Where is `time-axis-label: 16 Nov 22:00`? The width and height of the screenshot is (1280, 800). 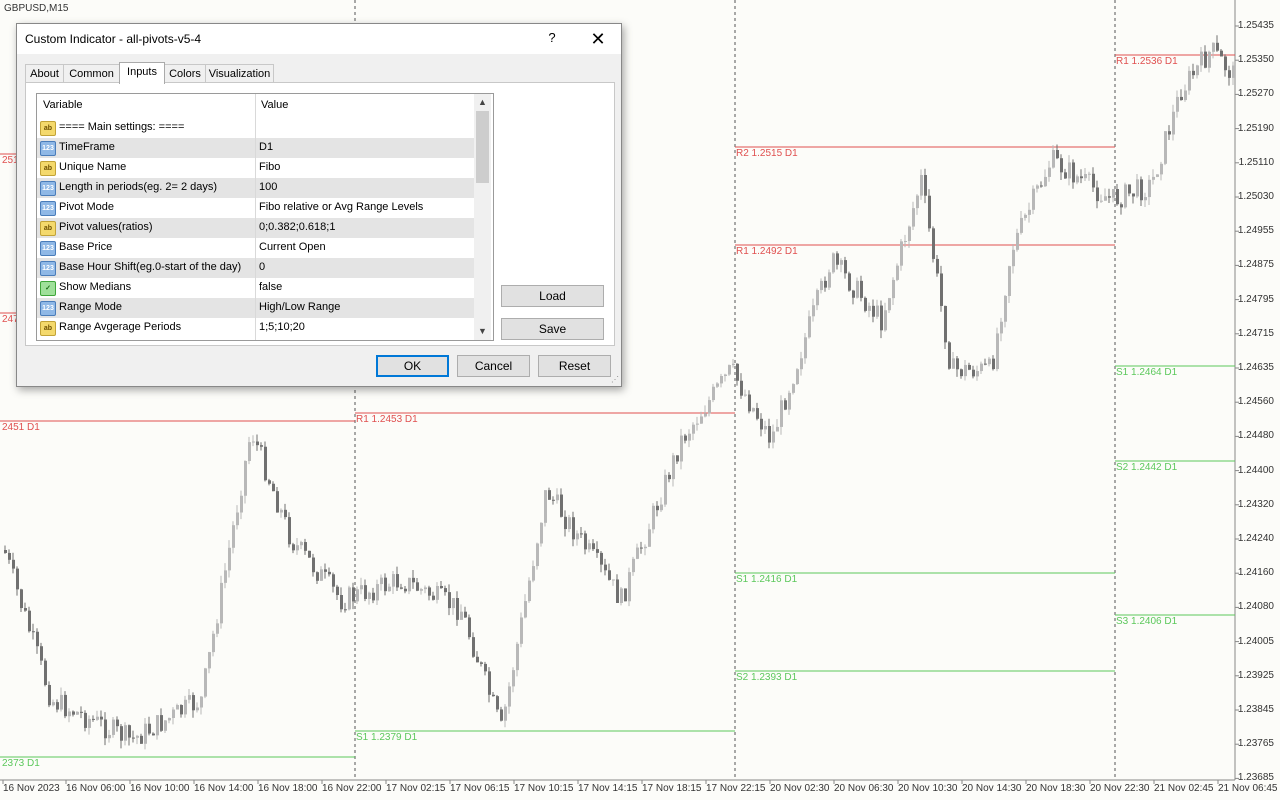
time-axis-label: 16 Nov 22:00 is located at coordinates (352, 788).